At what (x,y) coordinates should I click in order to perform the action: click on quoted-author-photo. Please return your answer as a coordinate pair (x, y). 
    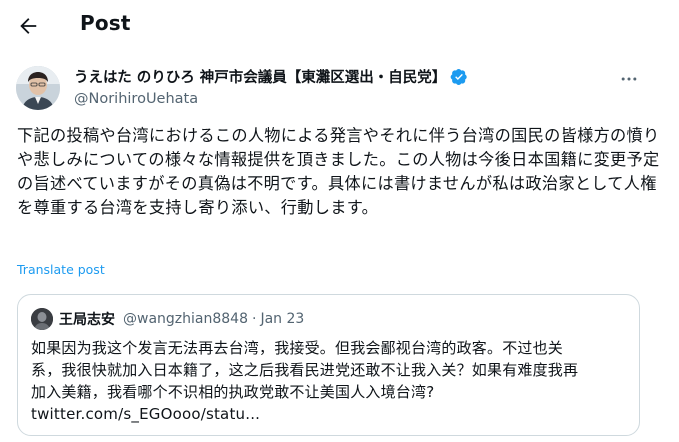
    Looking at the image, I should click on (42, 319).